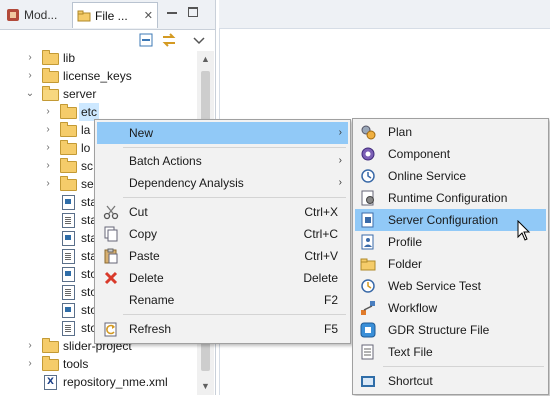 Image resolution: width=550 pixels, height=396 pixels. Describe the element at coordinates (330, 329) in the screenshot. I see `shortcut-label: F5` at that location.